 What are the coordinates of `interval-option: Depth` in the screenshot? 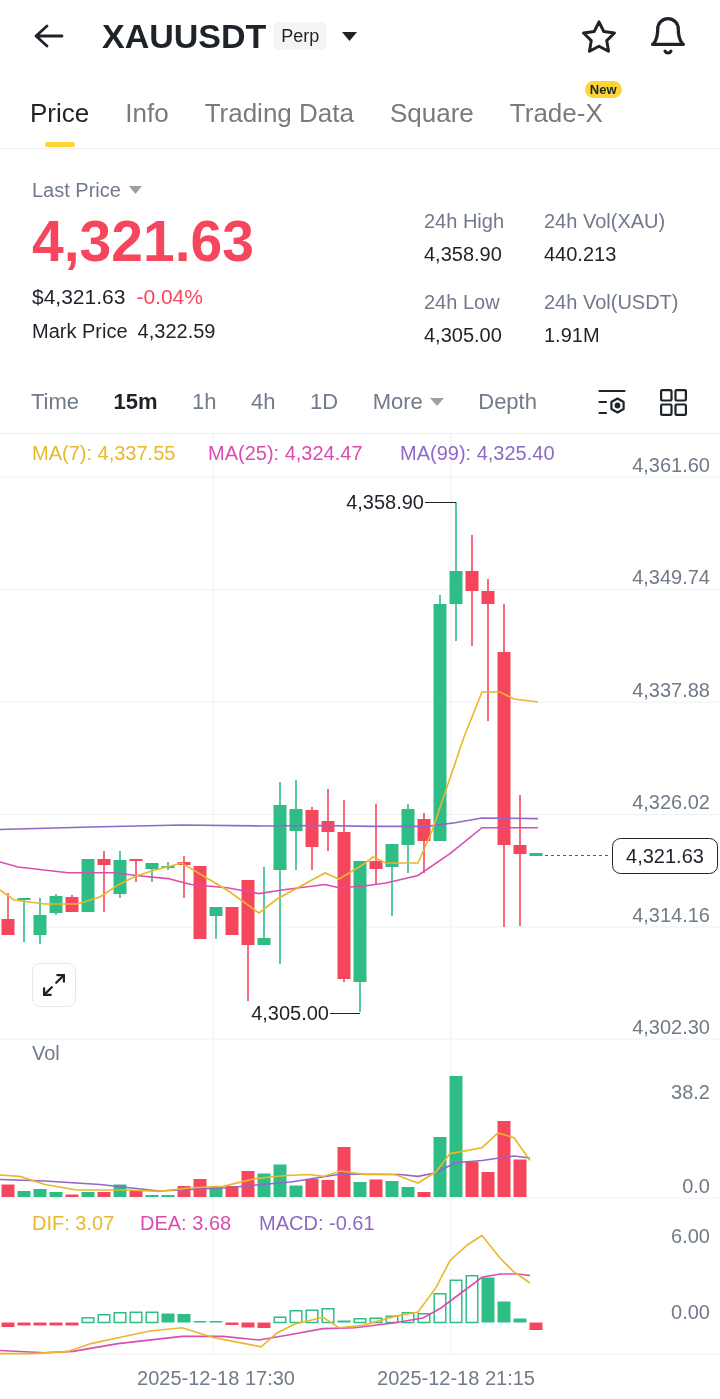 It's located at (507, 402).